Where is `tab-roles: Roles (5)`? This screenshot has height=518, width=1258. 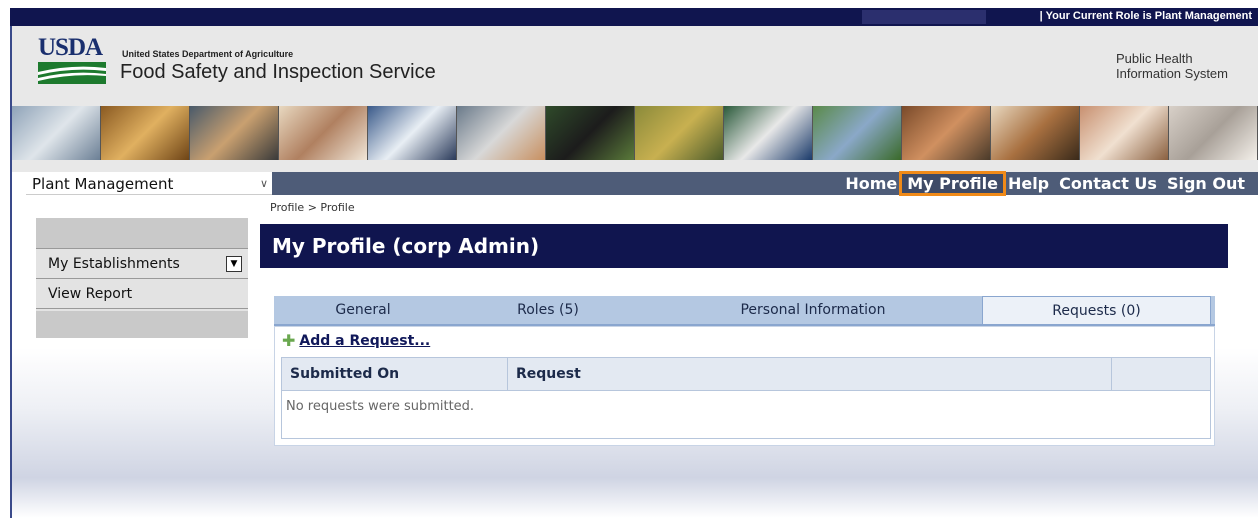
tab-roles: Roles (5) is located at coordinates (548, 310).